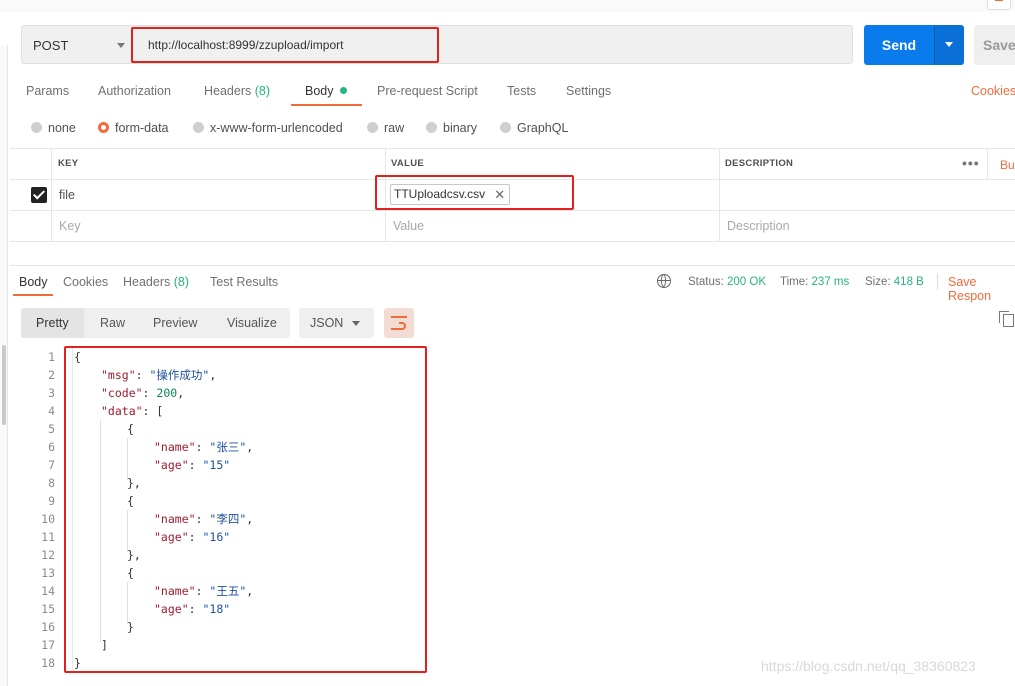 The width and height of the screenshot is (1015, 686). I want to click on line-number: 16, so click(48, 627).